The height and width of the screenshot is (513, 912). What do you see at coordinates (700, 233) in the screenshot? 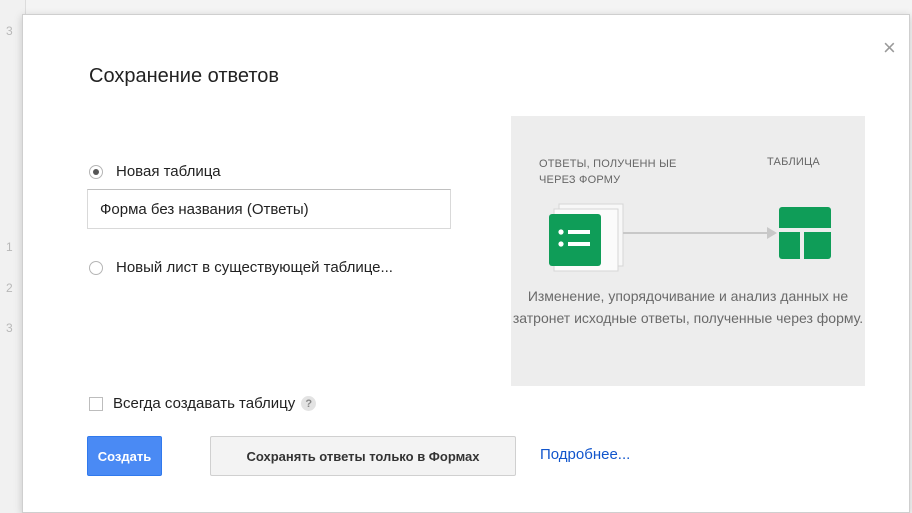
I see `arrow-icon` at bounding box center [700, 233].